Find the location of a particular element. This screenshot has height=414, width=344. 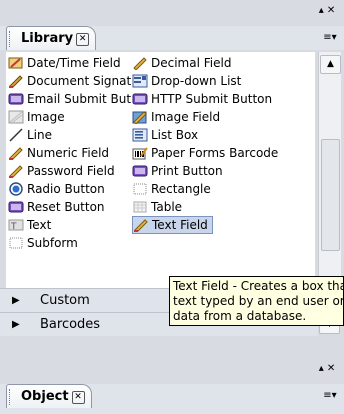

item-label: Subform is located at coordinates (52, 243).